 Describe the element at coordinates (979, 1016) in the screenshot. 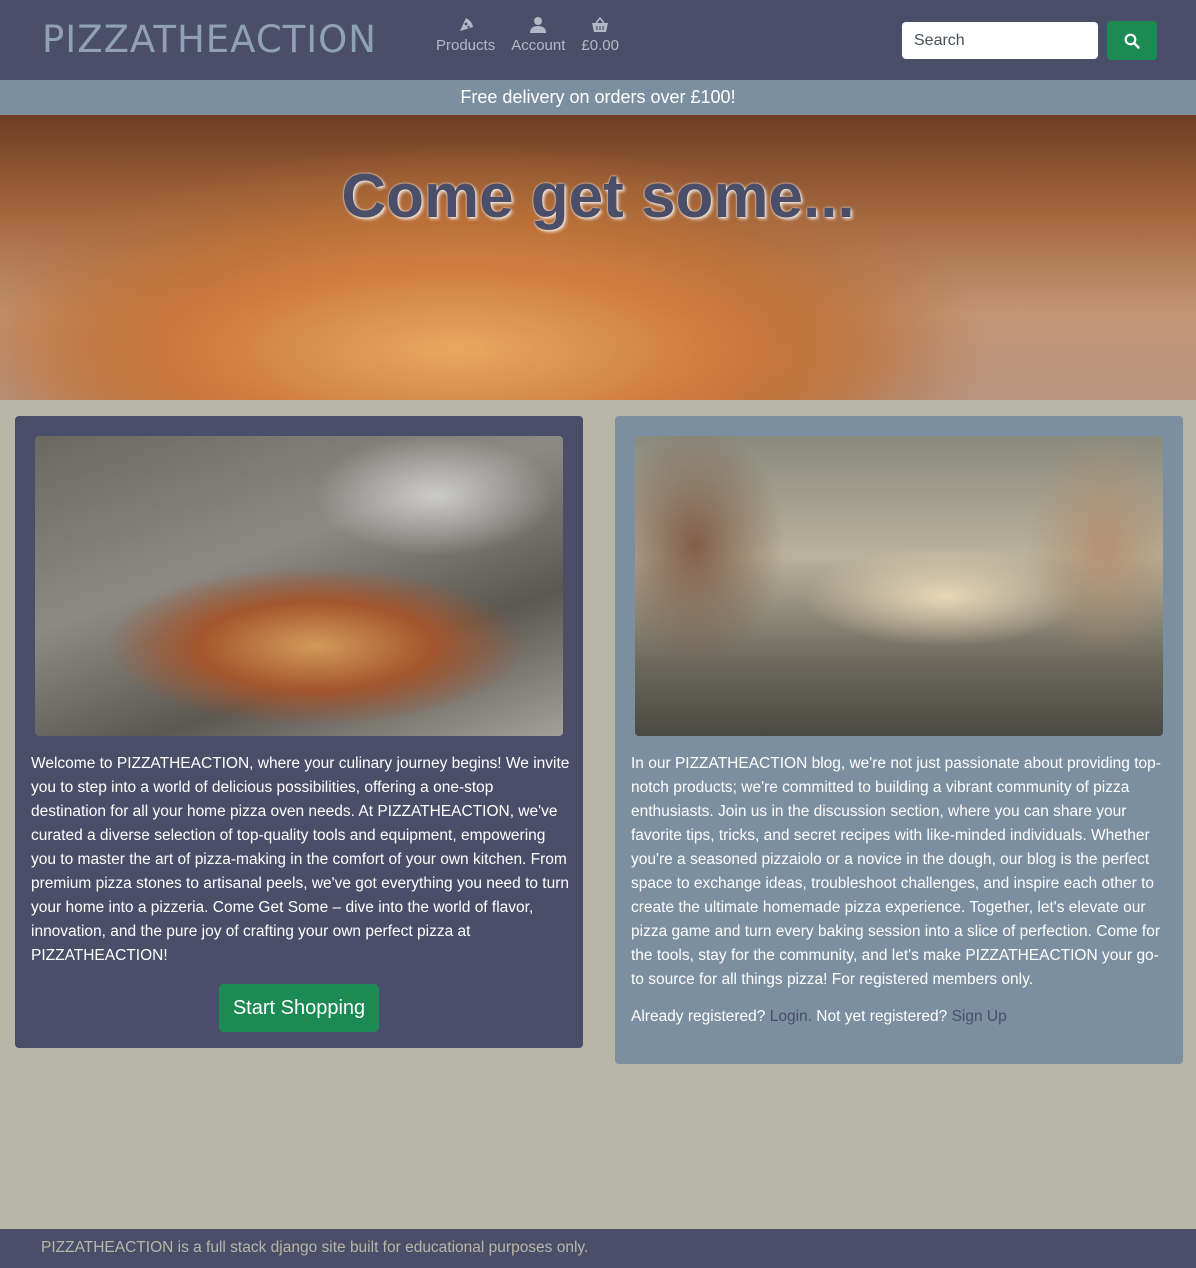

I see `signup-link: Sign Up` at that location.